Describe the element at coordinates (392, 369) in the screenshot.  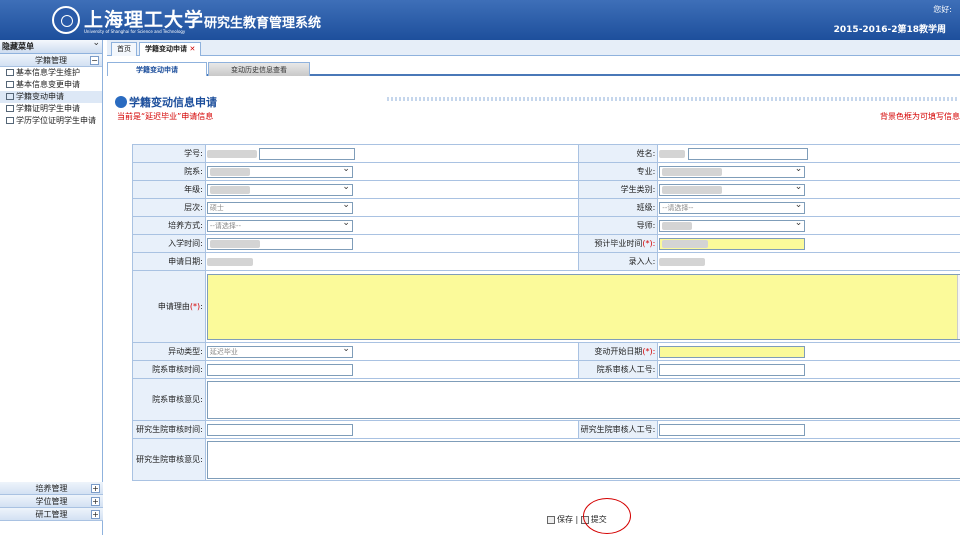
I see `cell-dept-review-time` at that location.